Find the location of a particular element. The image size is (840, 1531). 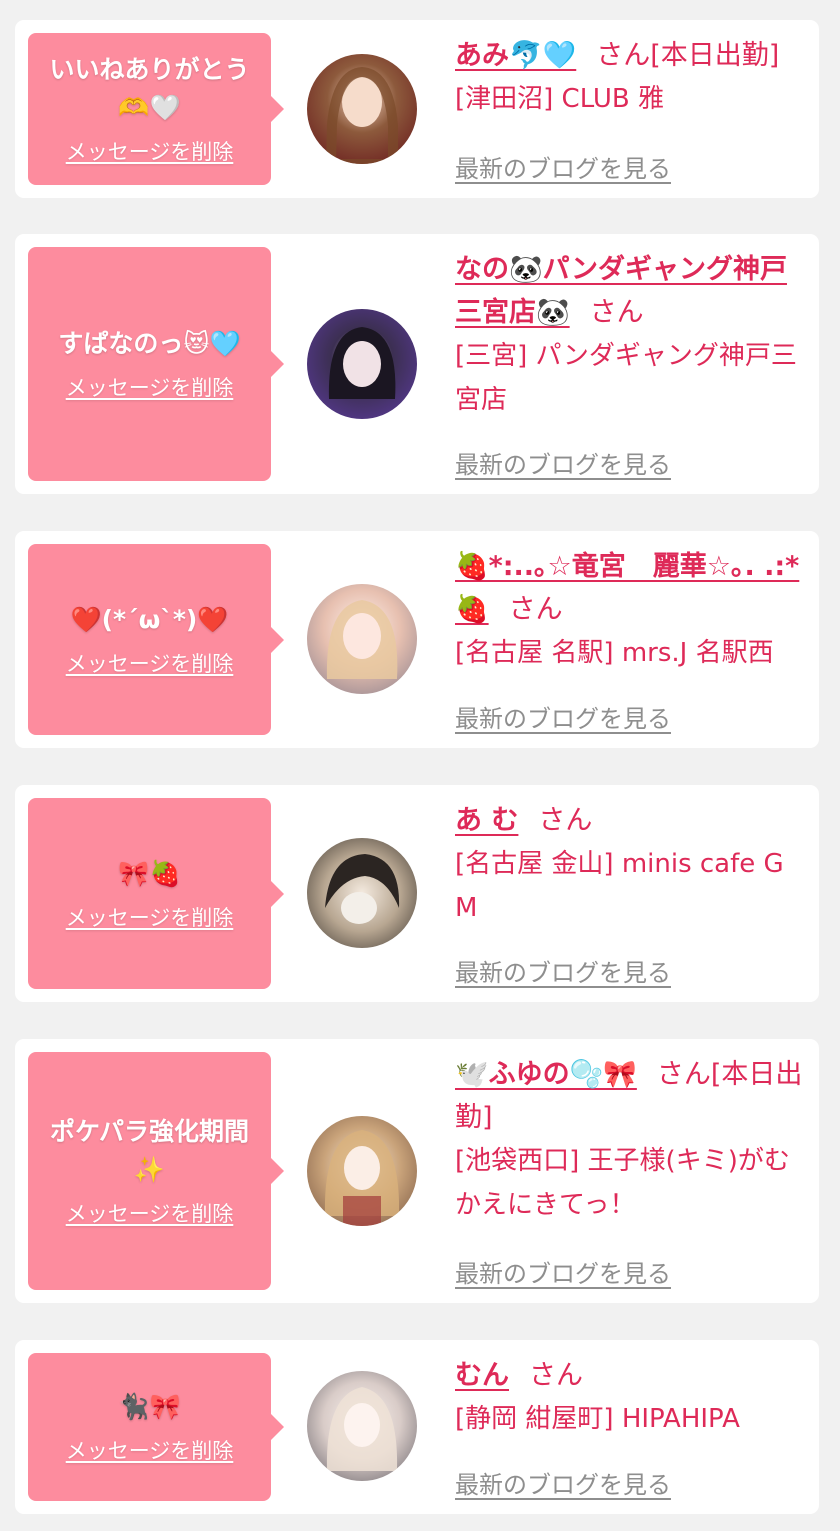

cast-name-line: あみ🐬🩵 さん[本日出勤] is located at coordinates (630, 55).